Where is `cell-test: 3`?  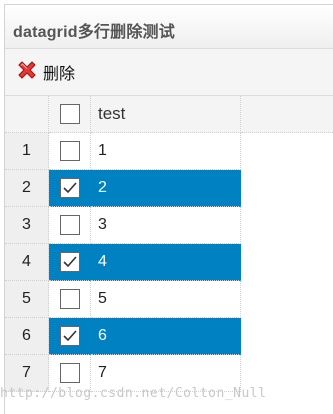 cell-test: 3 is located at coordinates (166, 225).